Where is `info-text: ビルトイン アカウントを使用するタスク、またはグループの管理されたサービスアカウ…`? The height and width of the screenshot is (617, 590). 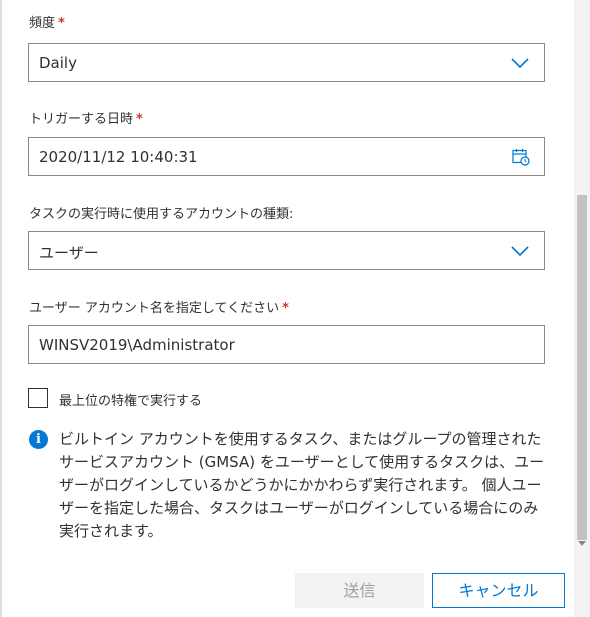 info-text: ビルトイン アカウントを使用するタスク、またはグループの管理されたサービスアカウ… is located at coordinates (302, 485).